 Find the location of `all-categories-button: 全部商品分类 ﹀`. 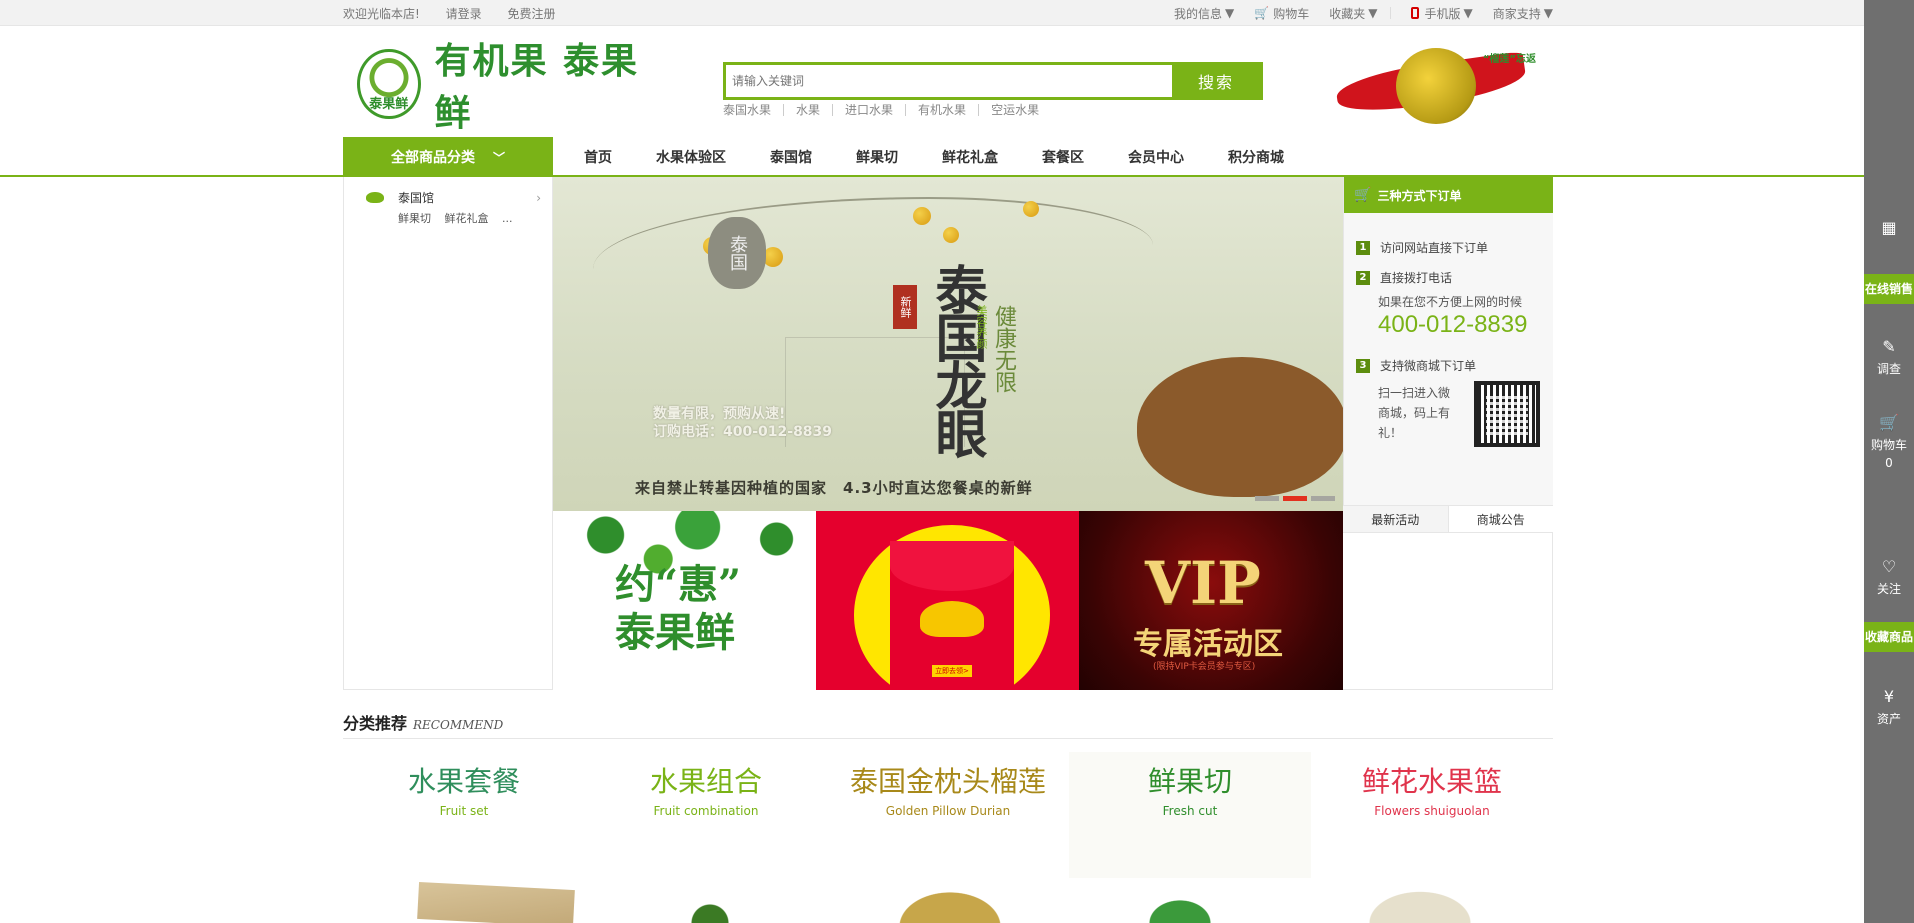

all-categories-button: 全部商品分类 ﹀ is located at coordinates (448, 157).